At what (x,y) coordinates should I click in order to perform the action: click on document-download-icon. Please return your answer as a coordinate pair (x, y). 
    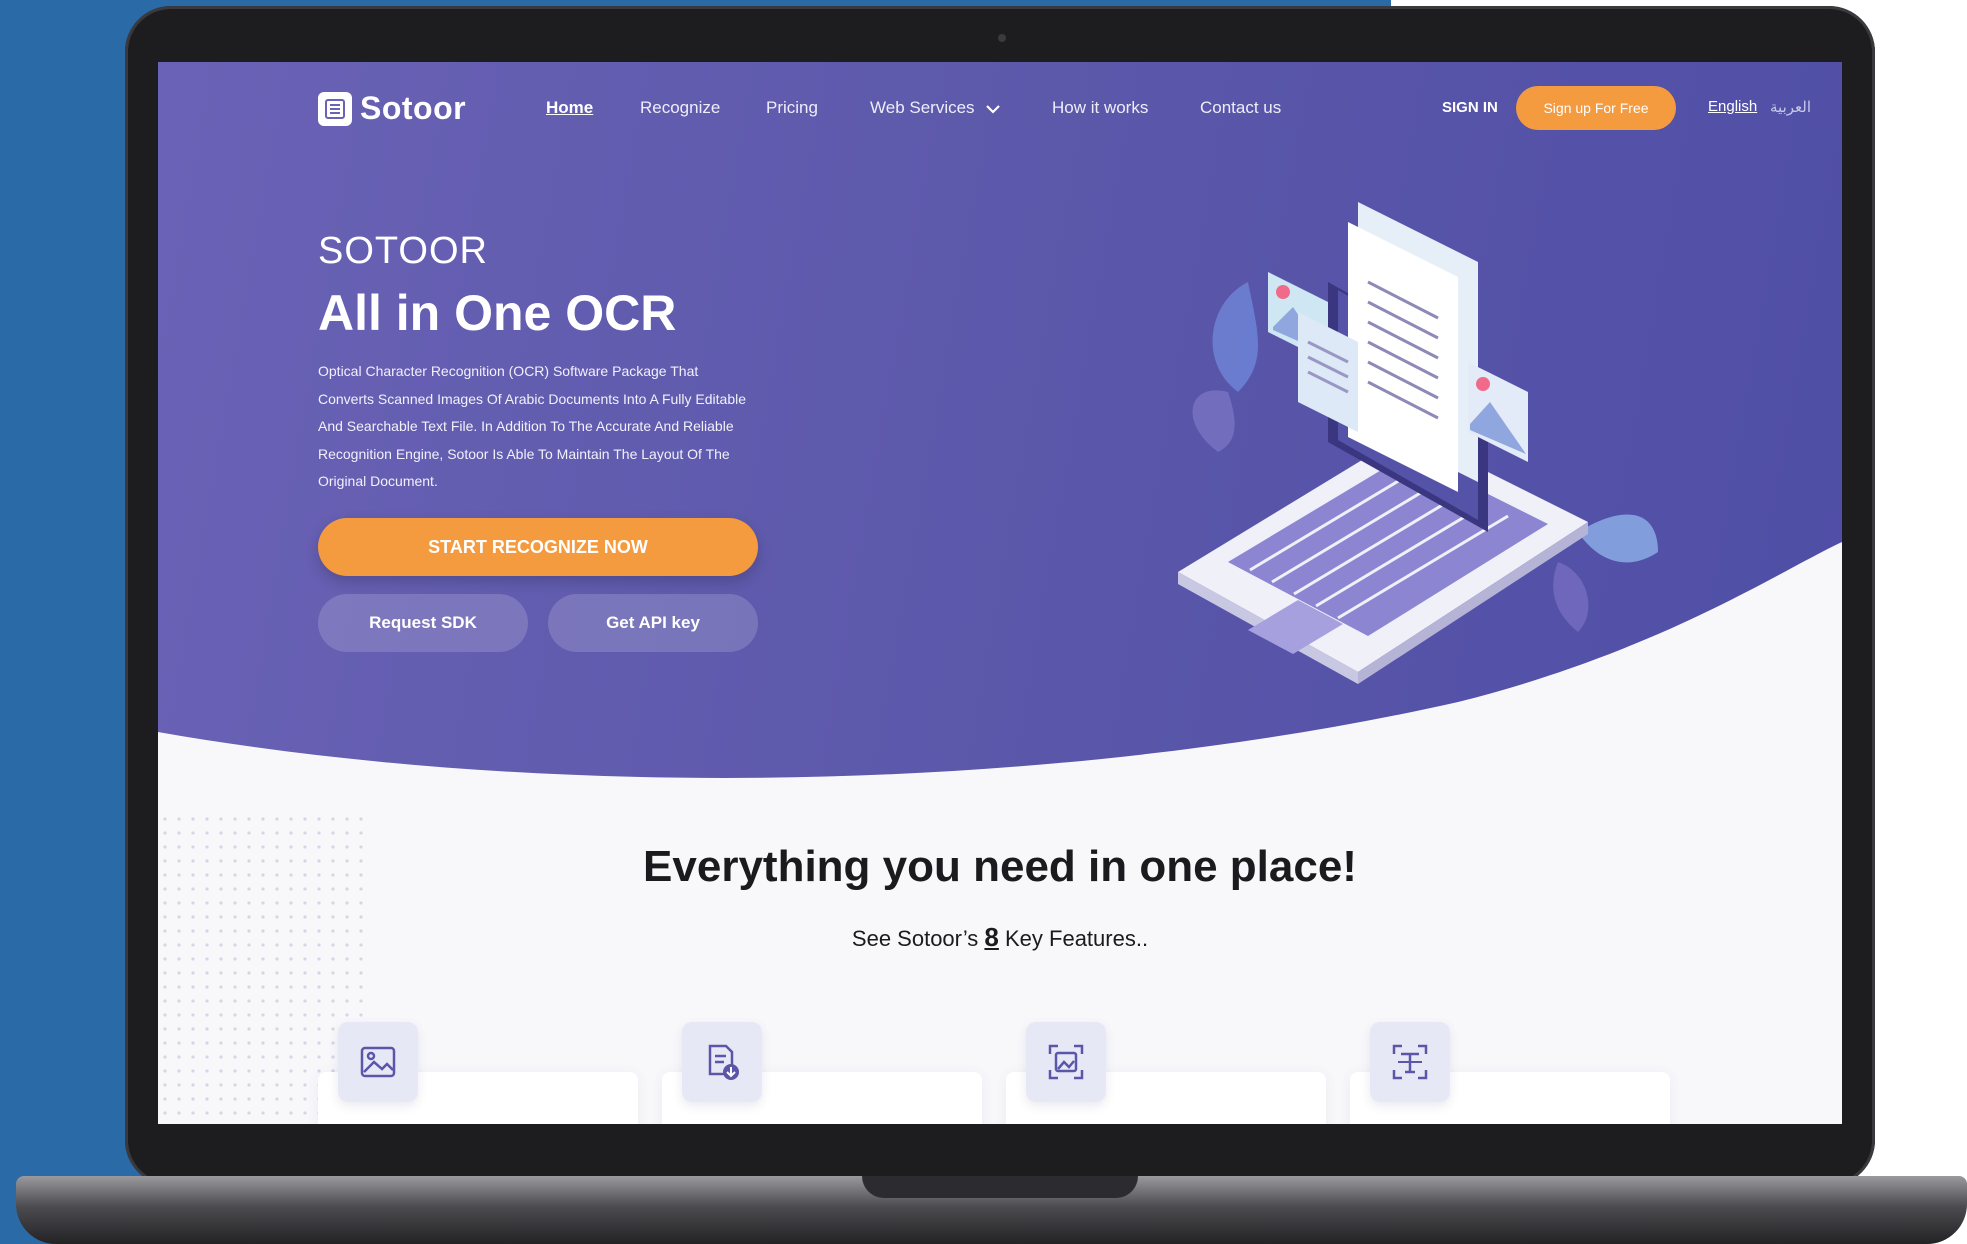
    Looking at the image, I should click on (722, 1062).